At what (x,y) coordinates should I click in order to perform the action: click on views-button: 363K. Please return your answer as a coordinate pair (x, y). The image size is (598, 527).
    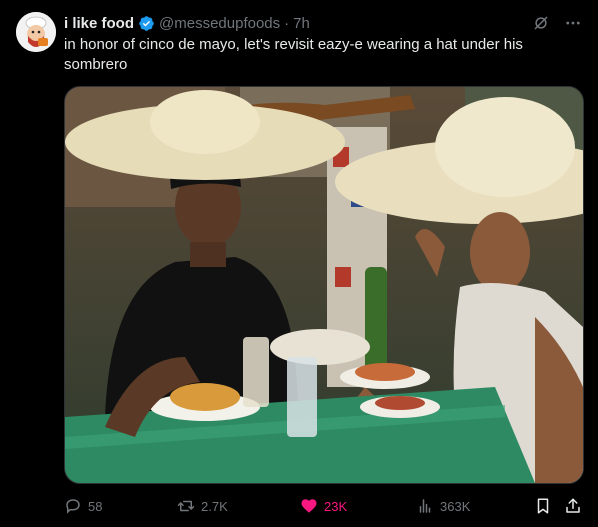
    Looking at the image, I should click on (443, 506).